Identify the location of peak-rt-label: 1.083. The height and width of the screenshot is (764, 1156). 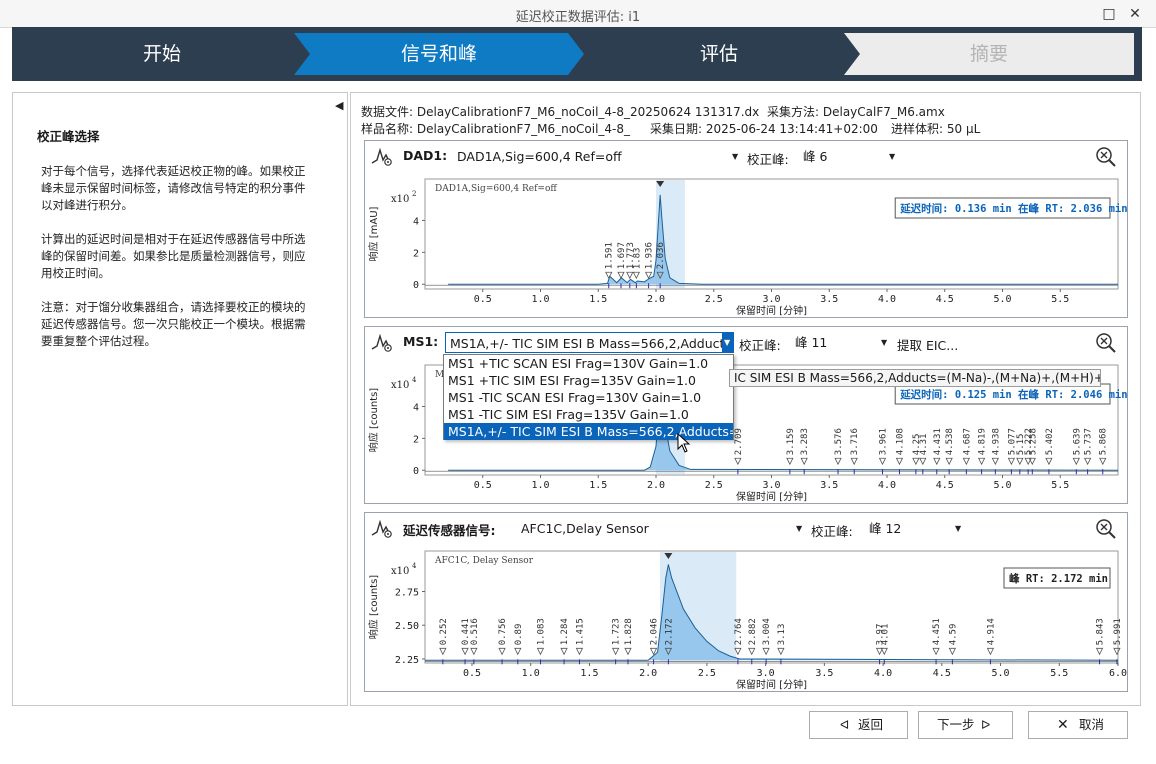
(541, 631).